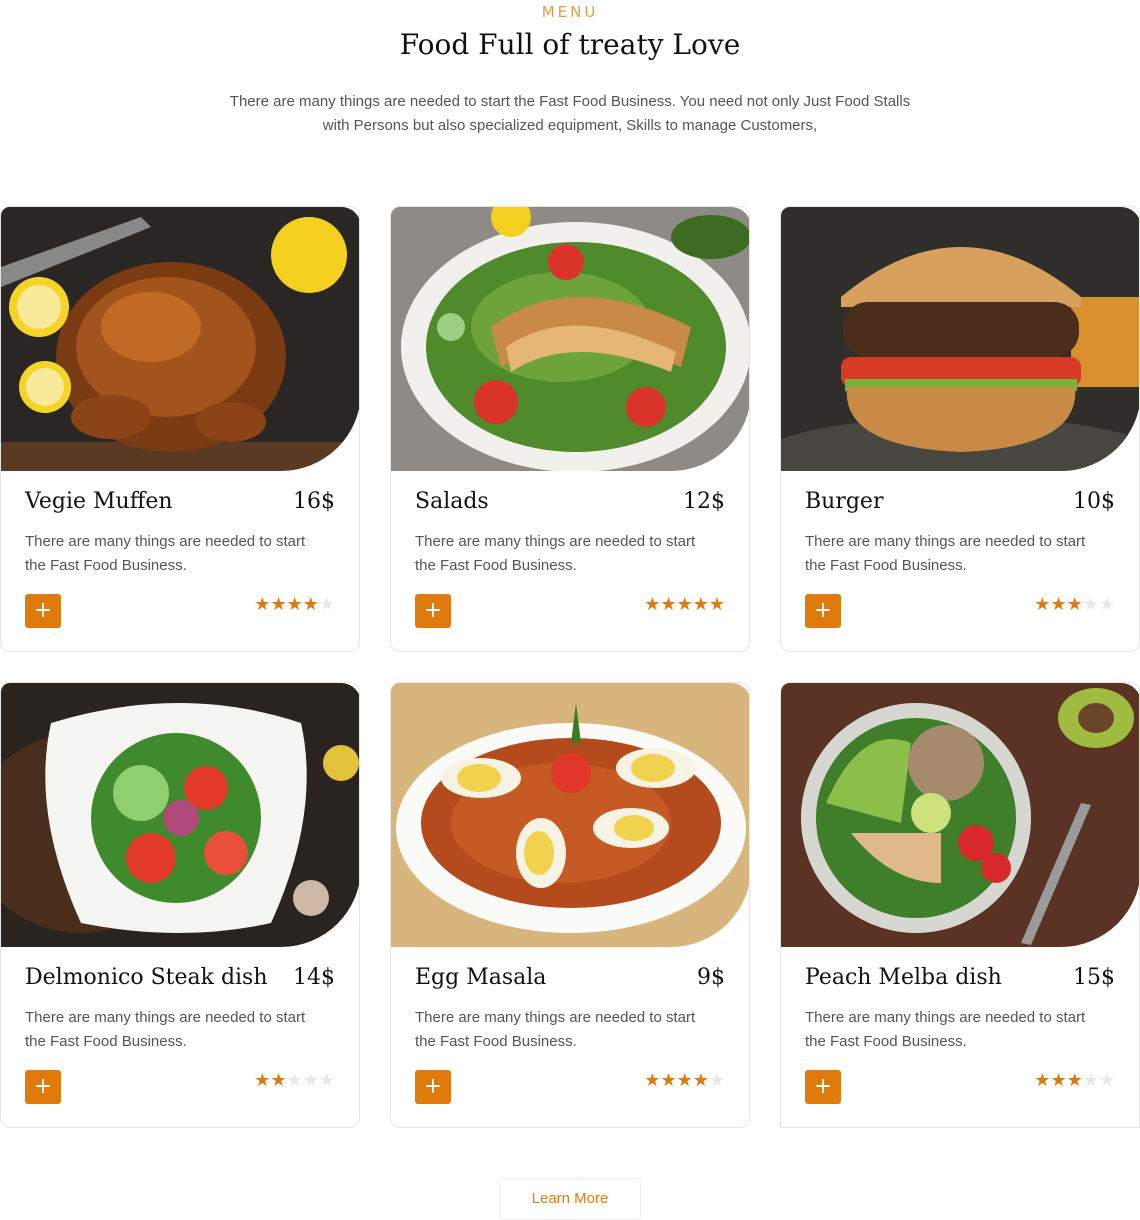 This screenshot has width=1140, height=1220. What do you see at coordinates (570, 1199) in the screenshot?
I see `learn-more-button: Learn More` at bounding box center [570, 1199].